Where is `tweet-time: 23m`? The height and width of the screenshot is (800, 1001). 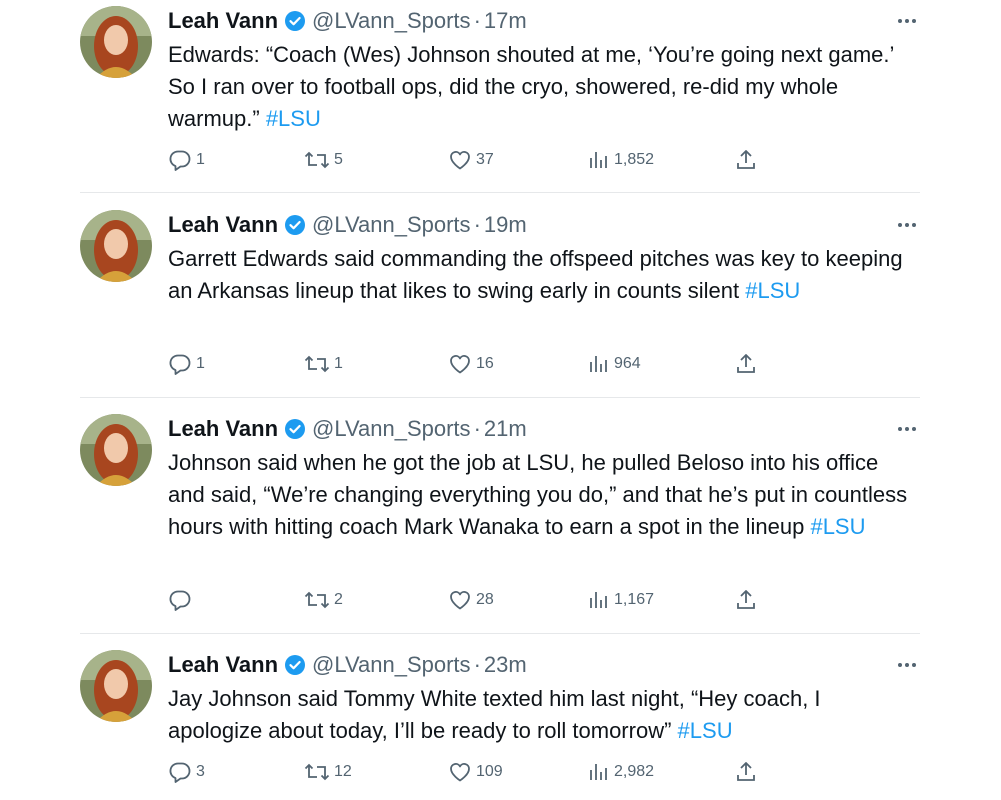
tweet-time: 23m is located at coordinates (505, 665).